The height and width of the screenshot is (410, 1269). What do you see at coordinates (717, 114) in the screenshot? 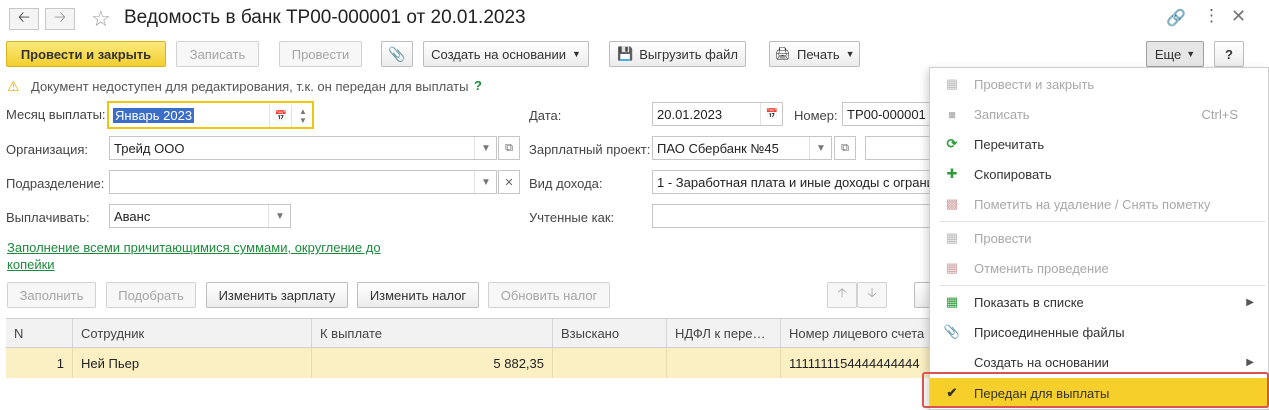
I see `date-field: 20.01.2023 📅` at bounding box center [717, 114].